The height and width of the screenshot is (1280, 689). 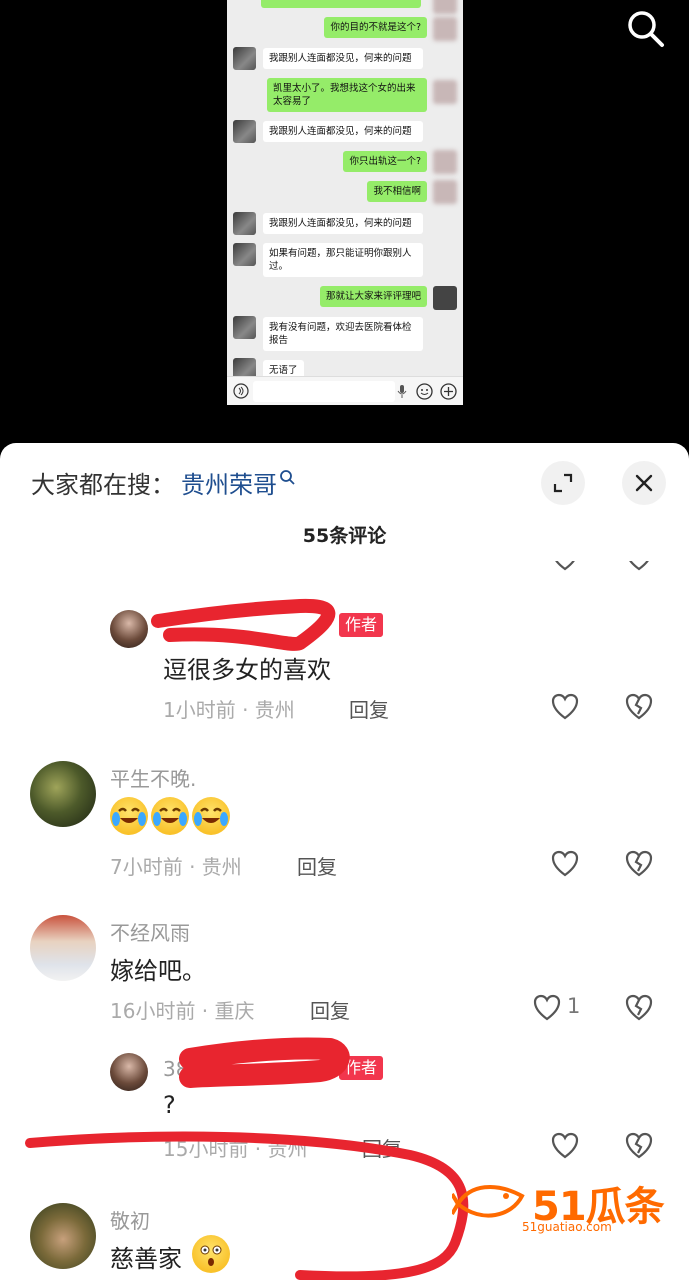 I want to click on search-icon, so click(x=645, y=28).